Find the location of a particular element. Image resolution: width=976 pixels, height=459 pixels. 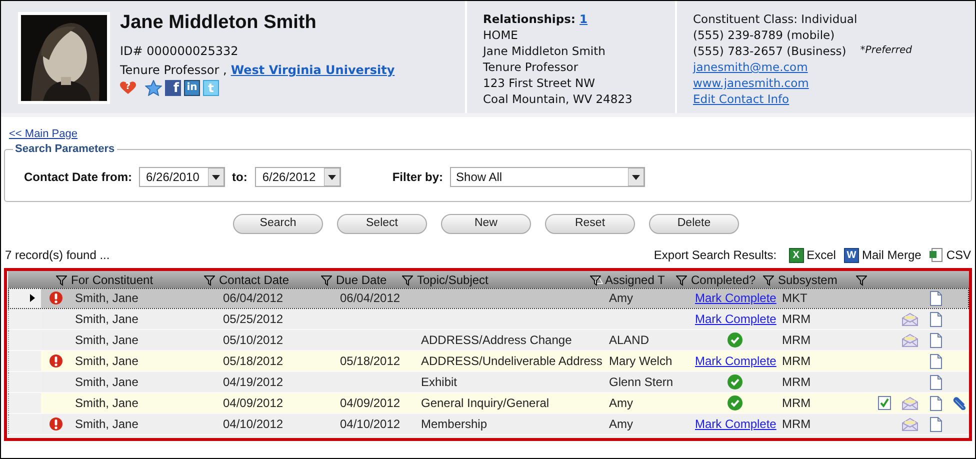

column-header: Topic/Subject is located at coordinates (452, 280).